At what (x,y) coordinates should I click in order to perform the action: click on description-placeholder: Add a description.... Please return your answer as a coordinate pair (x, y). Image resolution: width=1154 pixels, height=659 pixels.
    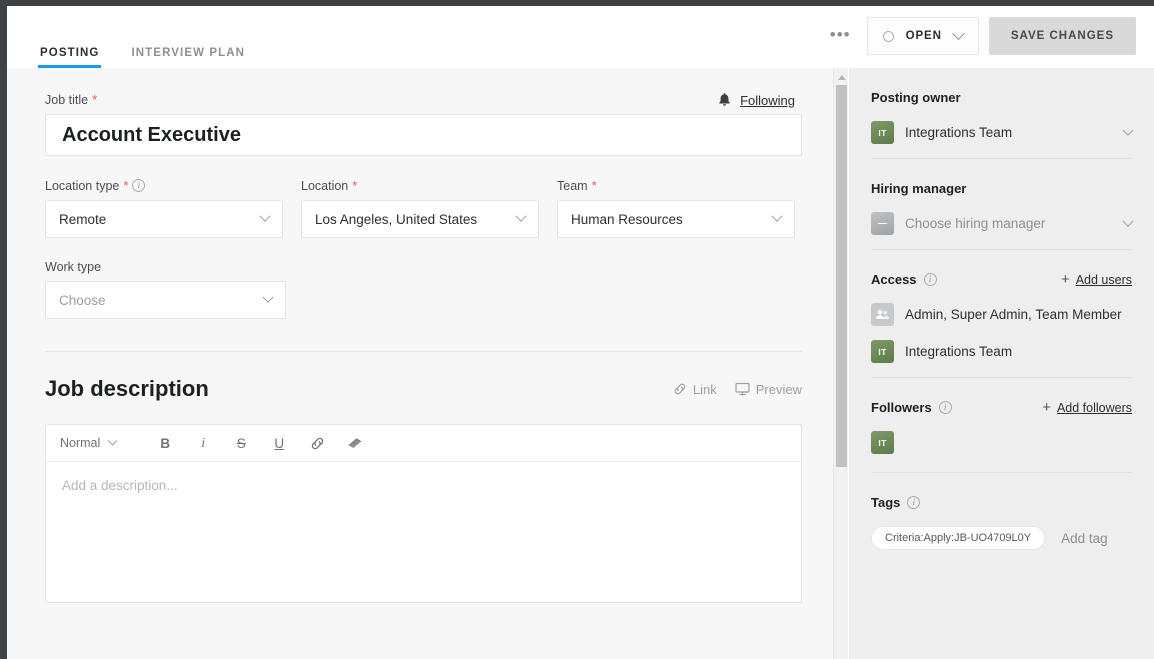
    Looking at the image, I should click on (120, 485).